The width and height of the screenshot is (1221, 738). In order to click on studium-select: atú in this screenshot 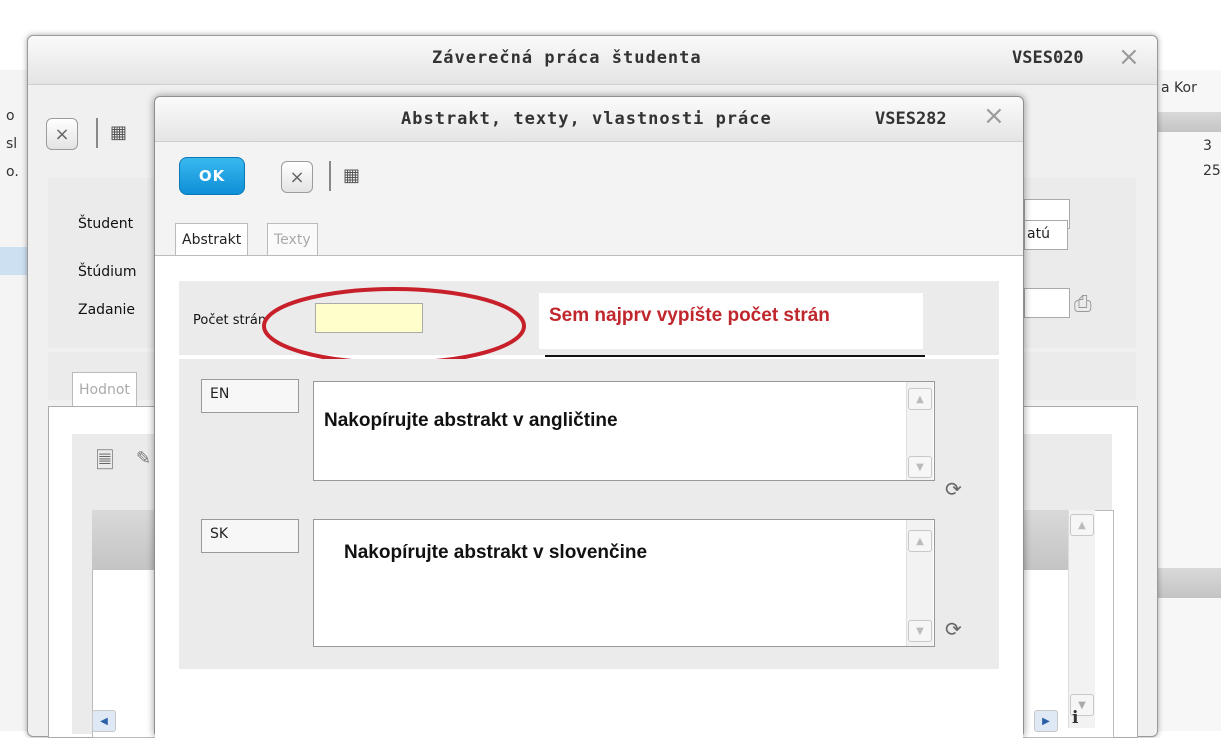, I will do `click(1046, 235)`.